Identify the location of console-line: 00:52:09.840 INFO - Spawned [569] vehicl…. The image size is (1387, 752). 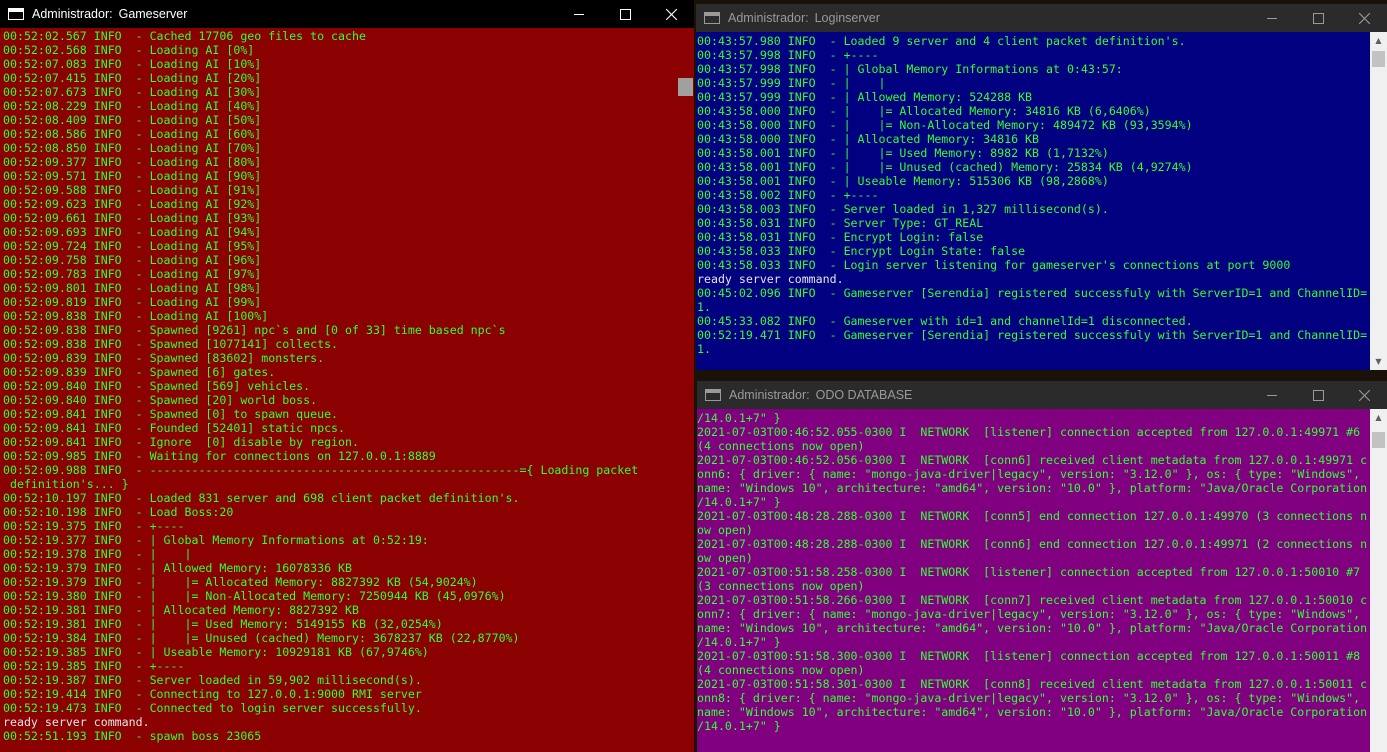
(157, 386).